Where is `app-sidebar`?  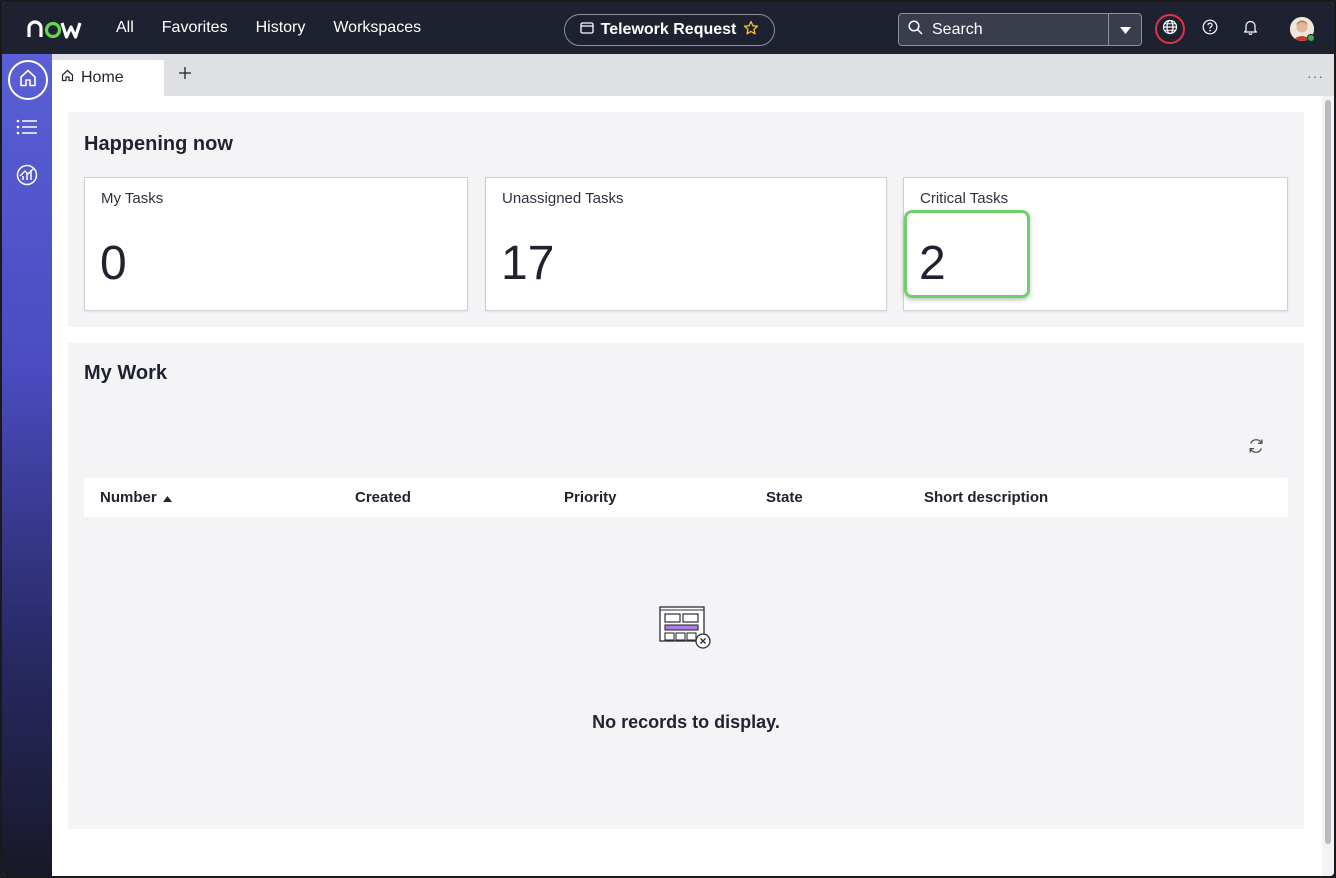 app-sidebar is located at coordinates (27, 465).